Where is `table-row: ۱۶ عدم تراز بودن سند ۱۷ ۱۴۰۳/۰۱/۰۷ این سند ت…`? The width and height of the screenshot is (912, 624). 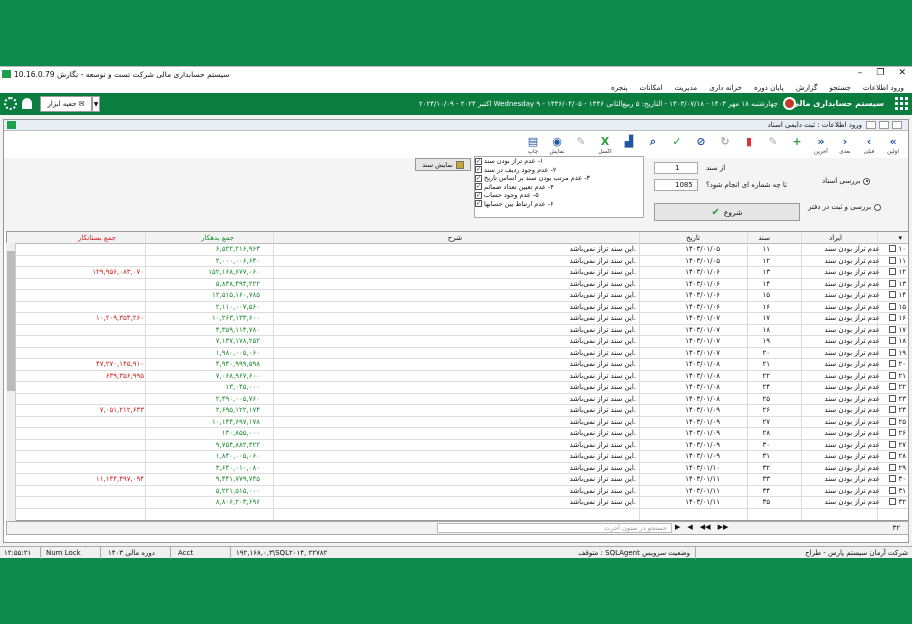
table-row: ۱۶ عدم تراز بودن سند ۱۷ ۱۴۰۳/۰۱/۰۷ این سند ت… is located at coordinates (457, 319).